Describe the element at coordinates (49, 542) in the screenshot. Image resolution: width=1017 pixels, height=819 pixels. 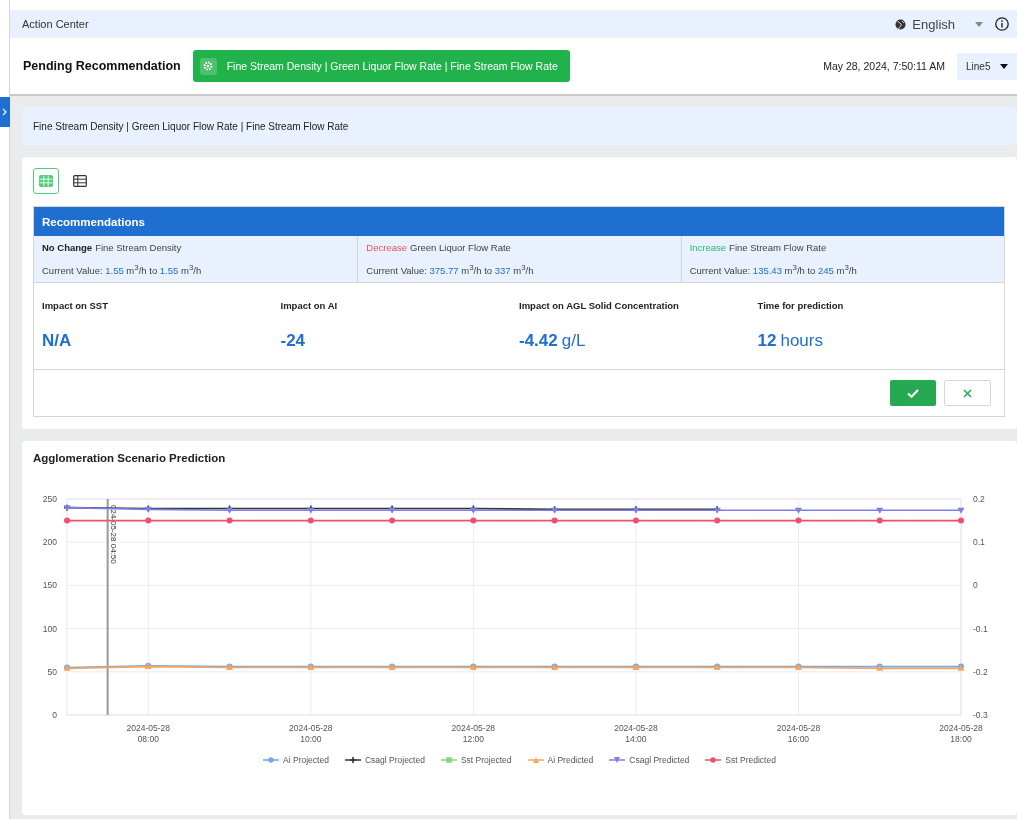
I see `y-axis-label: 200` at that location.